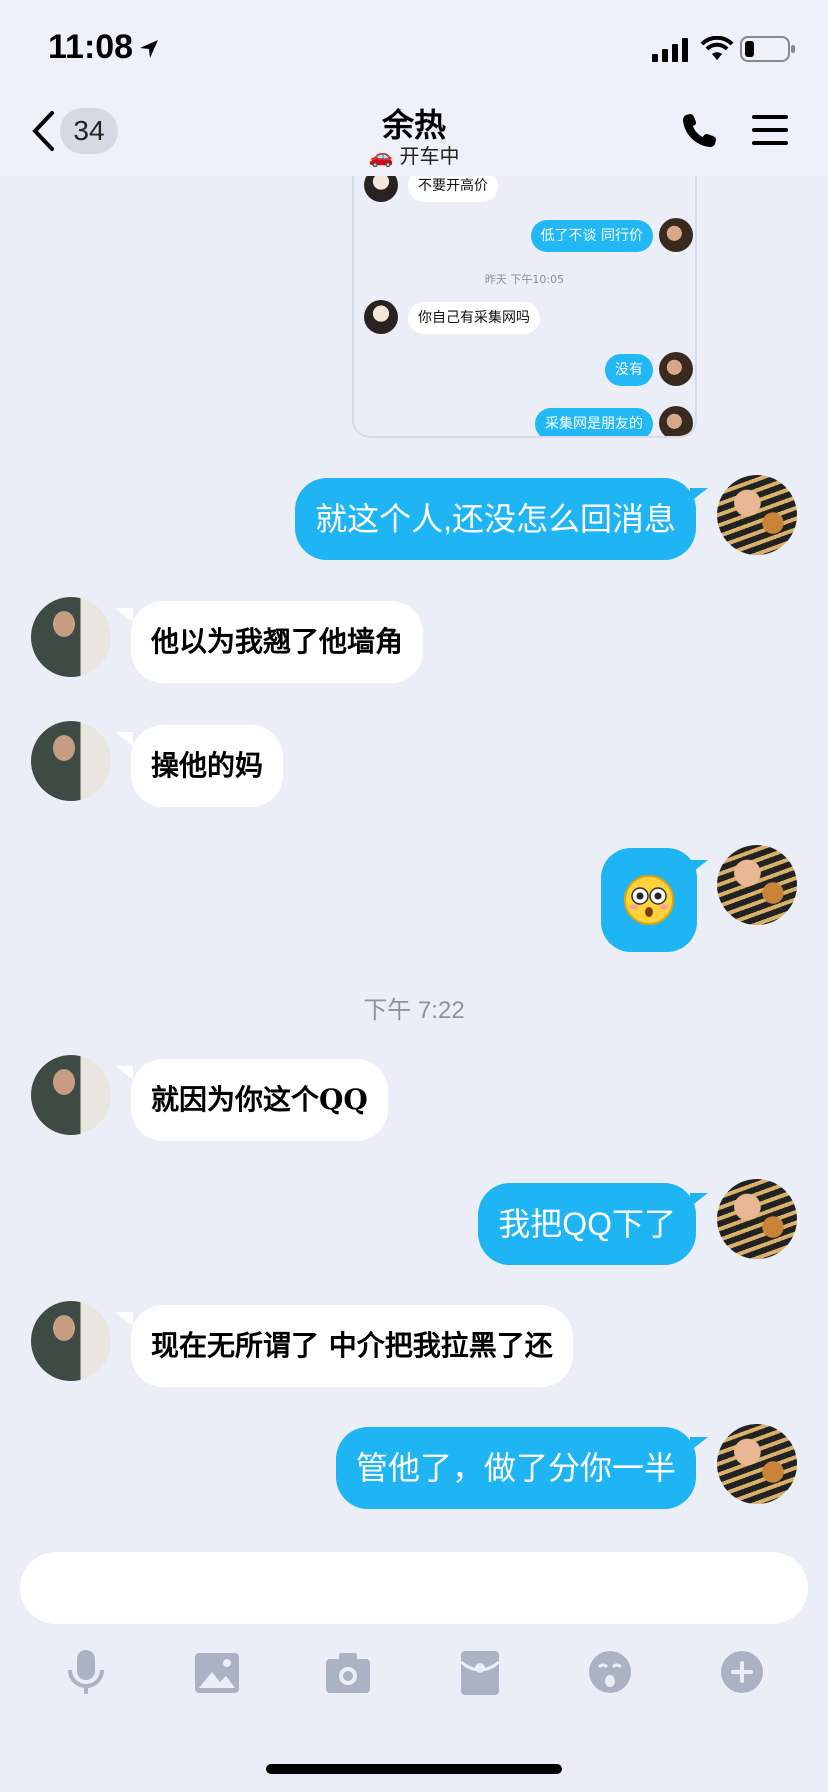  I want to click on message-input, so click(414, 1588).